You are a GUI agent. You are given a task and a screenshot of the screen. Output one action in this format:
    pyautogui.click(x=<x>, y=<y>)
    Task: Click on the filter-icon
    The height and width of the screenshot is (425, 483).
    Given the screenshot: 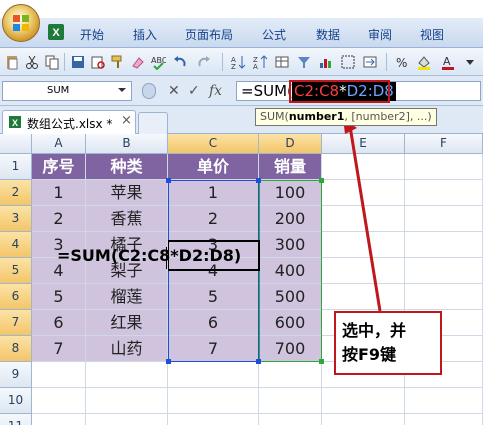 What is the action you would take?
    pyautogui.click(x=304, y=62)
    